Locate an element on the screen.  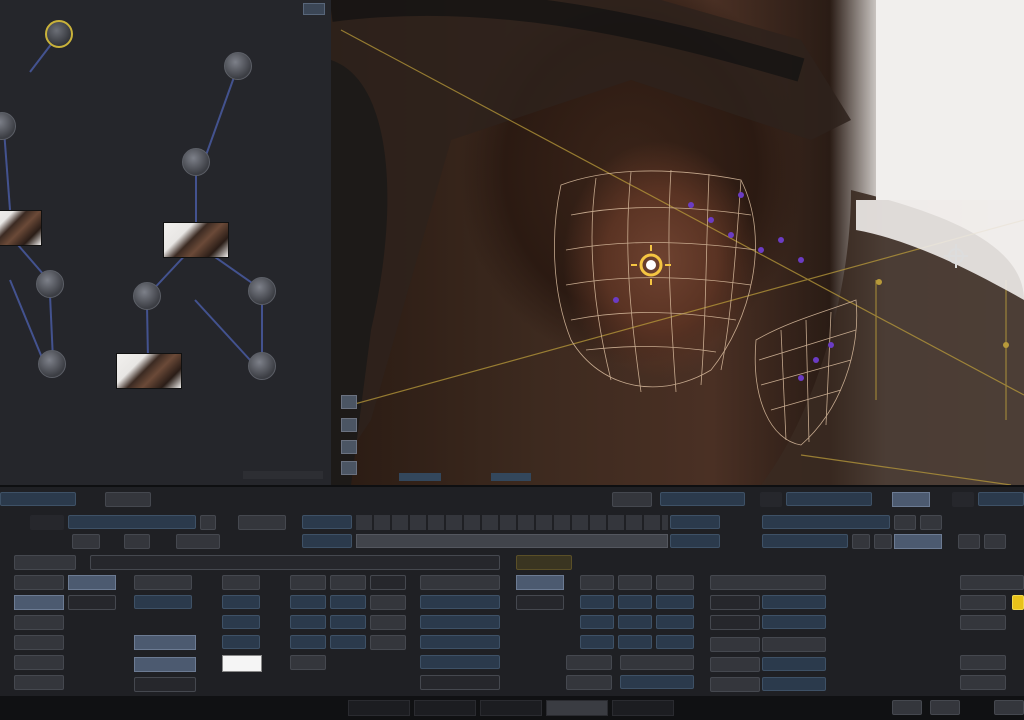
rot-x-field is located at coordinates (348, 602).